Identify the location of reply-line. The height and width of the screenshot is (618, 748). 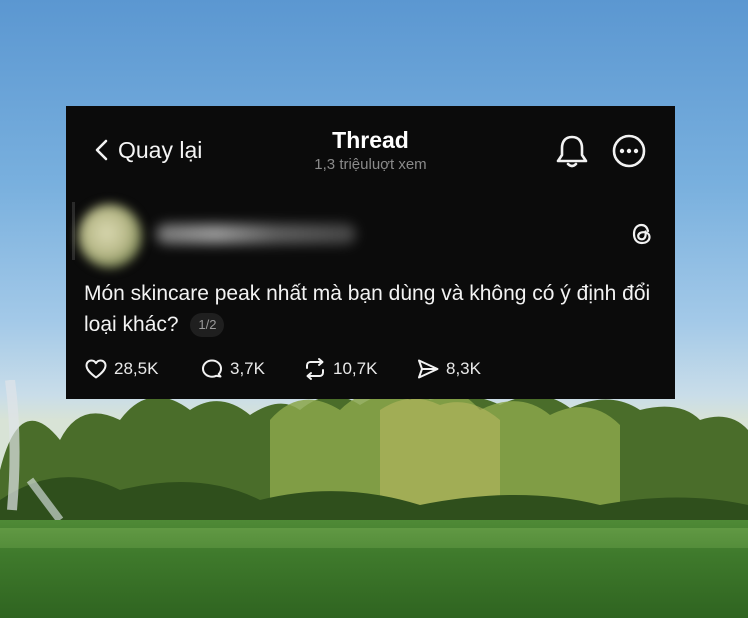
(73, 231).